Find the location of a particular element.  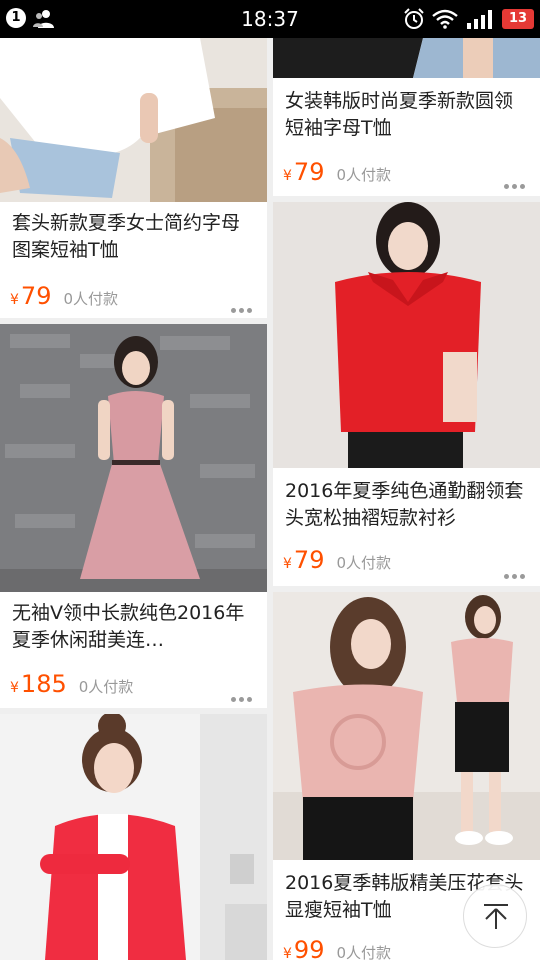

alarm-icon is located at coordinates (414, 18).